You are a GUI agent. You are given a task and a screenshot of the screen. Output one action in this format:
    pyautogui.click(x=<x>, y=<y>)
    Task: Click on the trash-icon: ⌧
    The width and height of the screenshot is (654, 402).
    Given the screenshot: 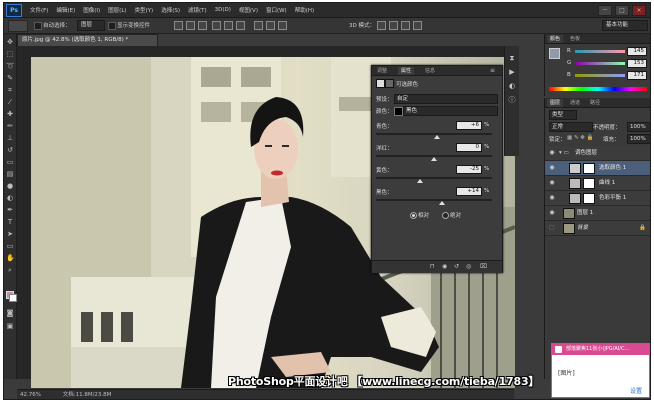 What is the action you would take?
    pyautogui.click(x=483, y=266)
    